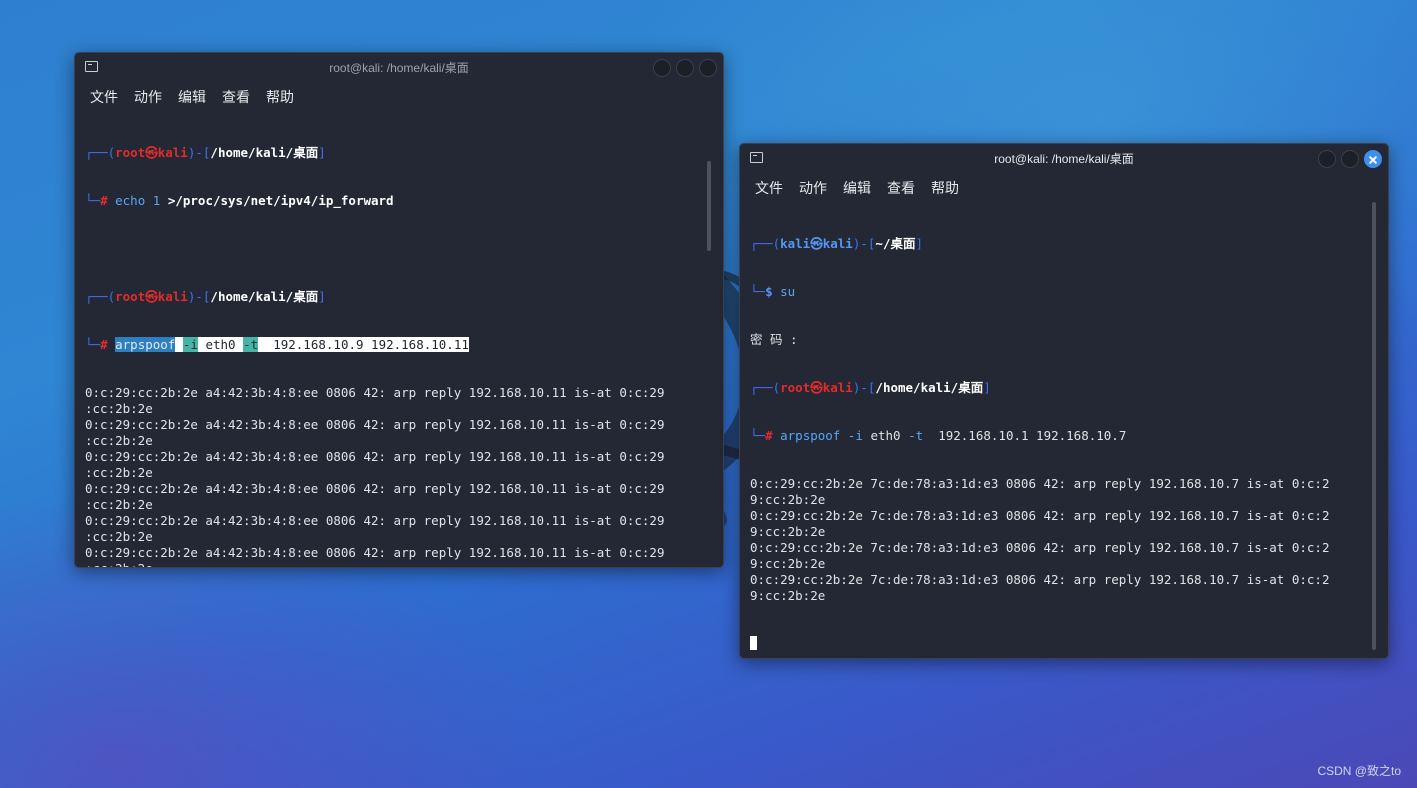  I want to click on password-prompt: 密 码 :, so click(774, 339).